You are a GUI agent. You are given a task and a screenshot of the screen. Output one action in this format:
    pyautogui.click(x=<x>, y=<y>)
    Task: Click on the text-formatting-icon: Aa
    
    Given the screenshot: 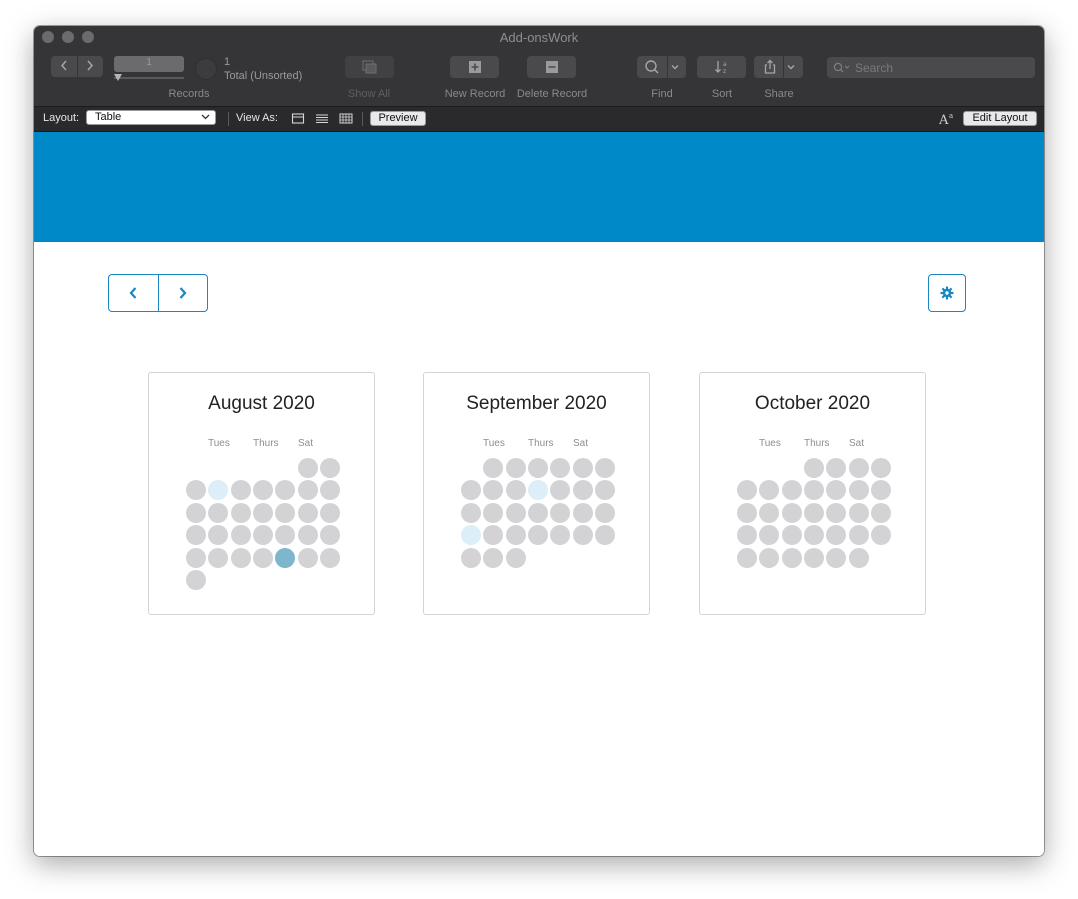 What is the action you would take?
    pyautogui.click(x=947, y=118)
    